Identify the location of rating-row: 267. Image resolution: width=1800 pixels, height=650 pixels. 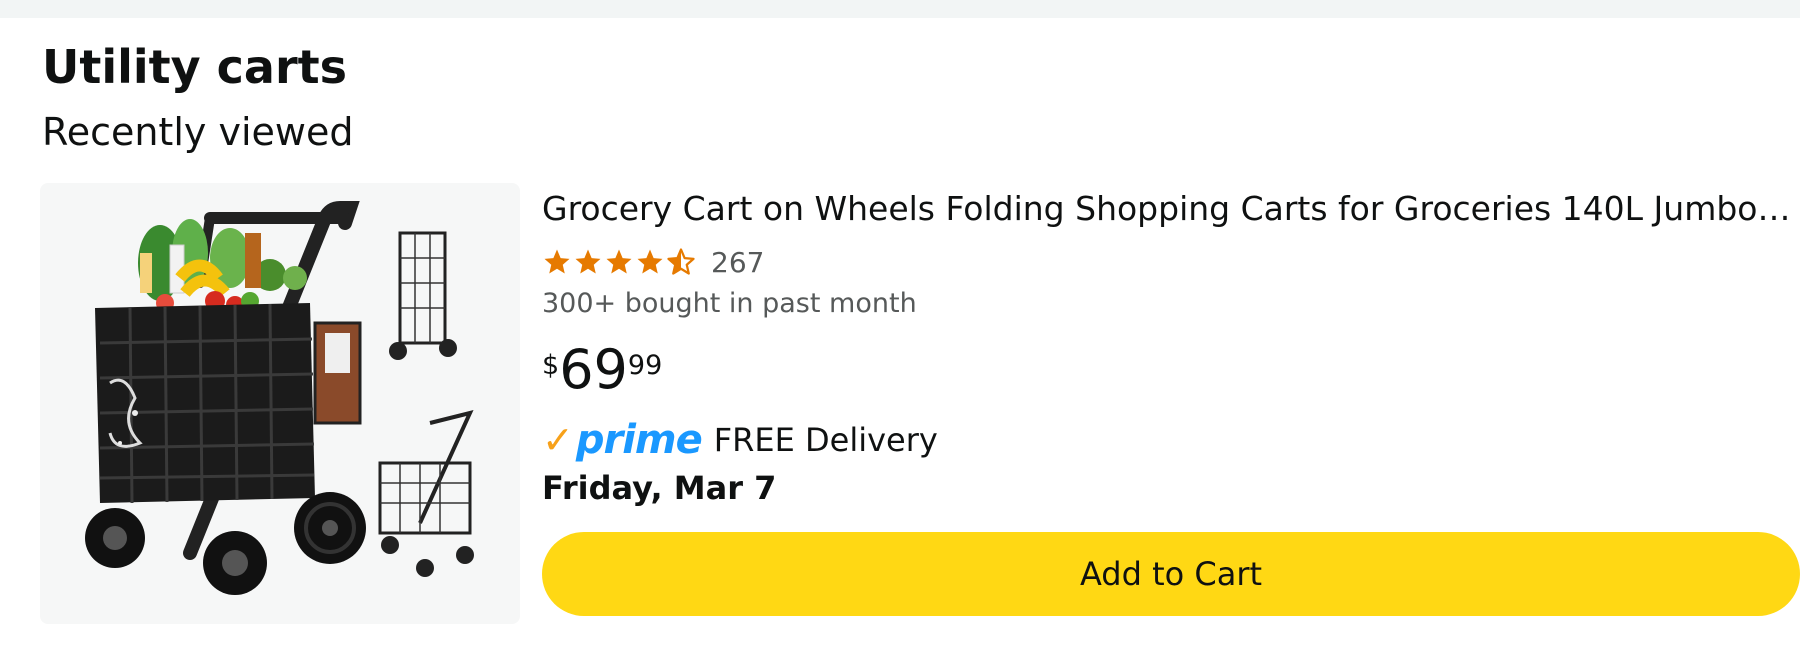
(653, 262).